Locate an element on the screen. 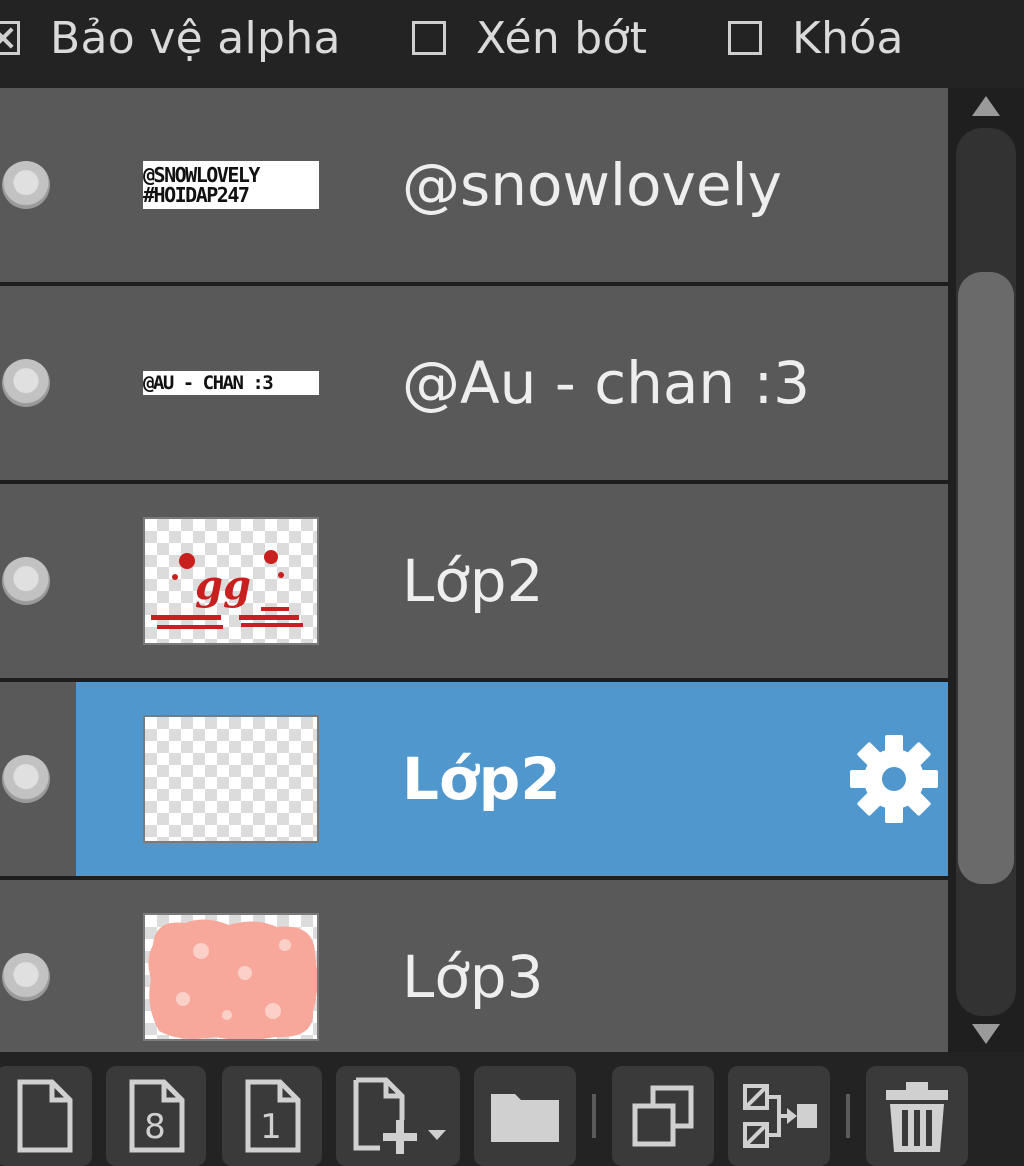 The image size is (1024, 1166). scroll-down-arrow-icon is located at coordinates (986, 1034).